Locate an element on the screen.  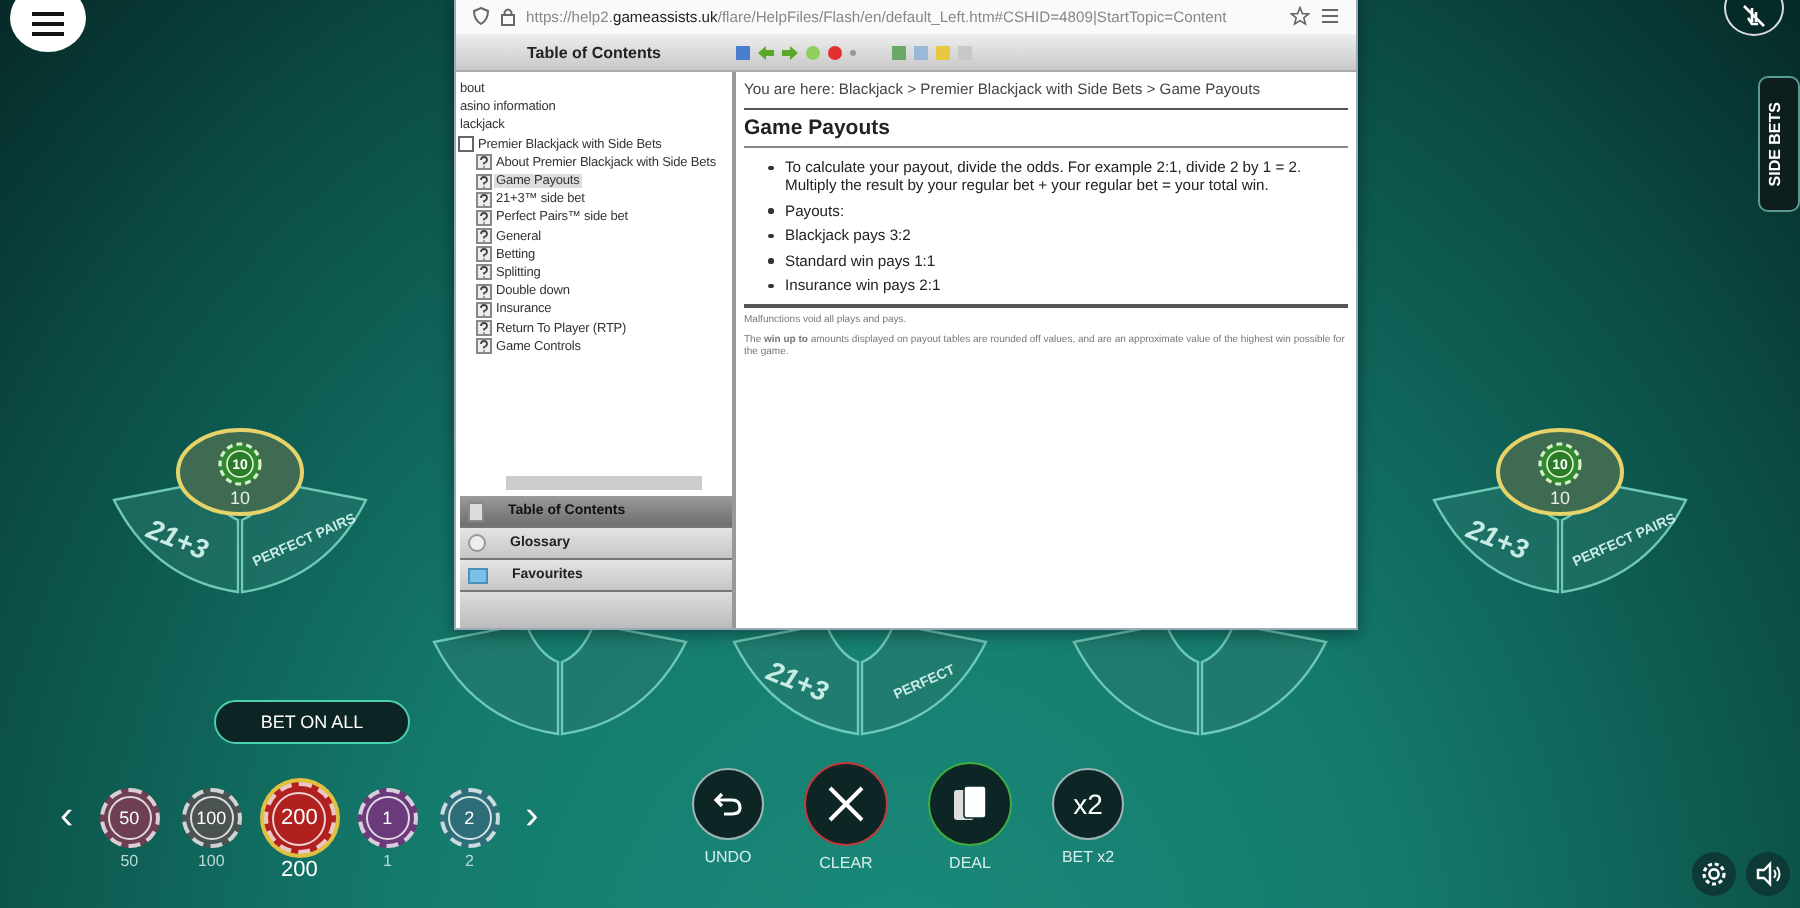
action-label: CLEAR is located at coordinates (846, 863).